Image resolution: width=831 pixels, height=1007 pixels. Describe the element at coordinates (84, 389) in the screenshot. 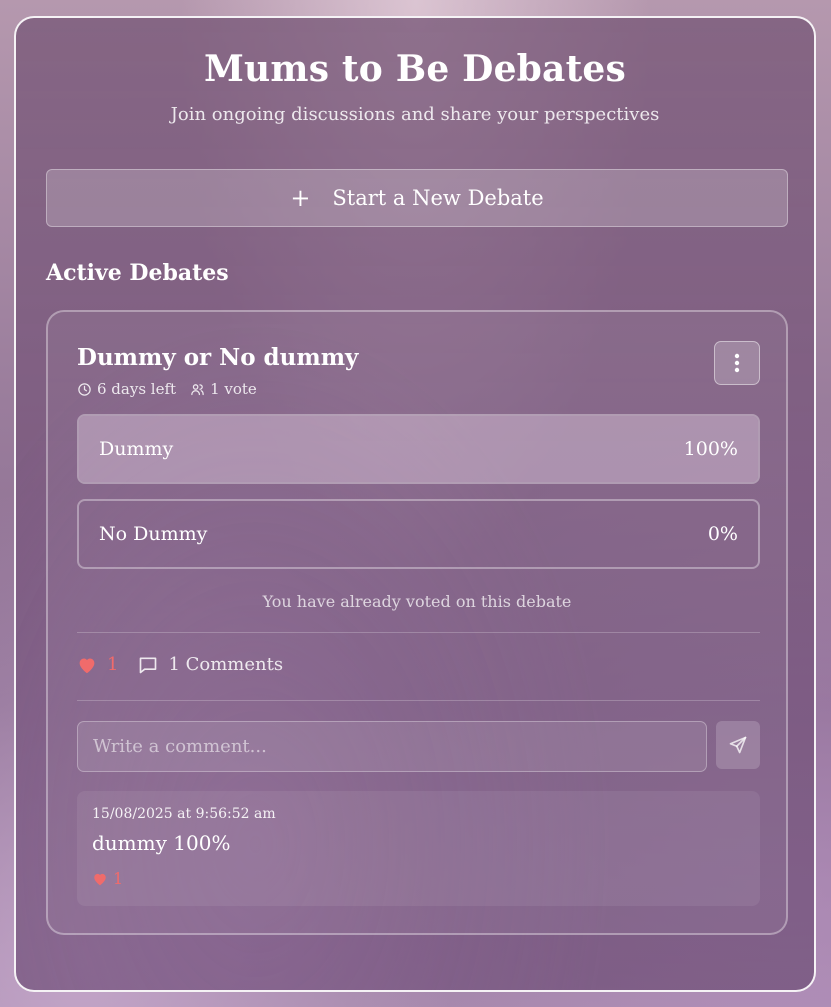

I see `clock-icon` at that location.